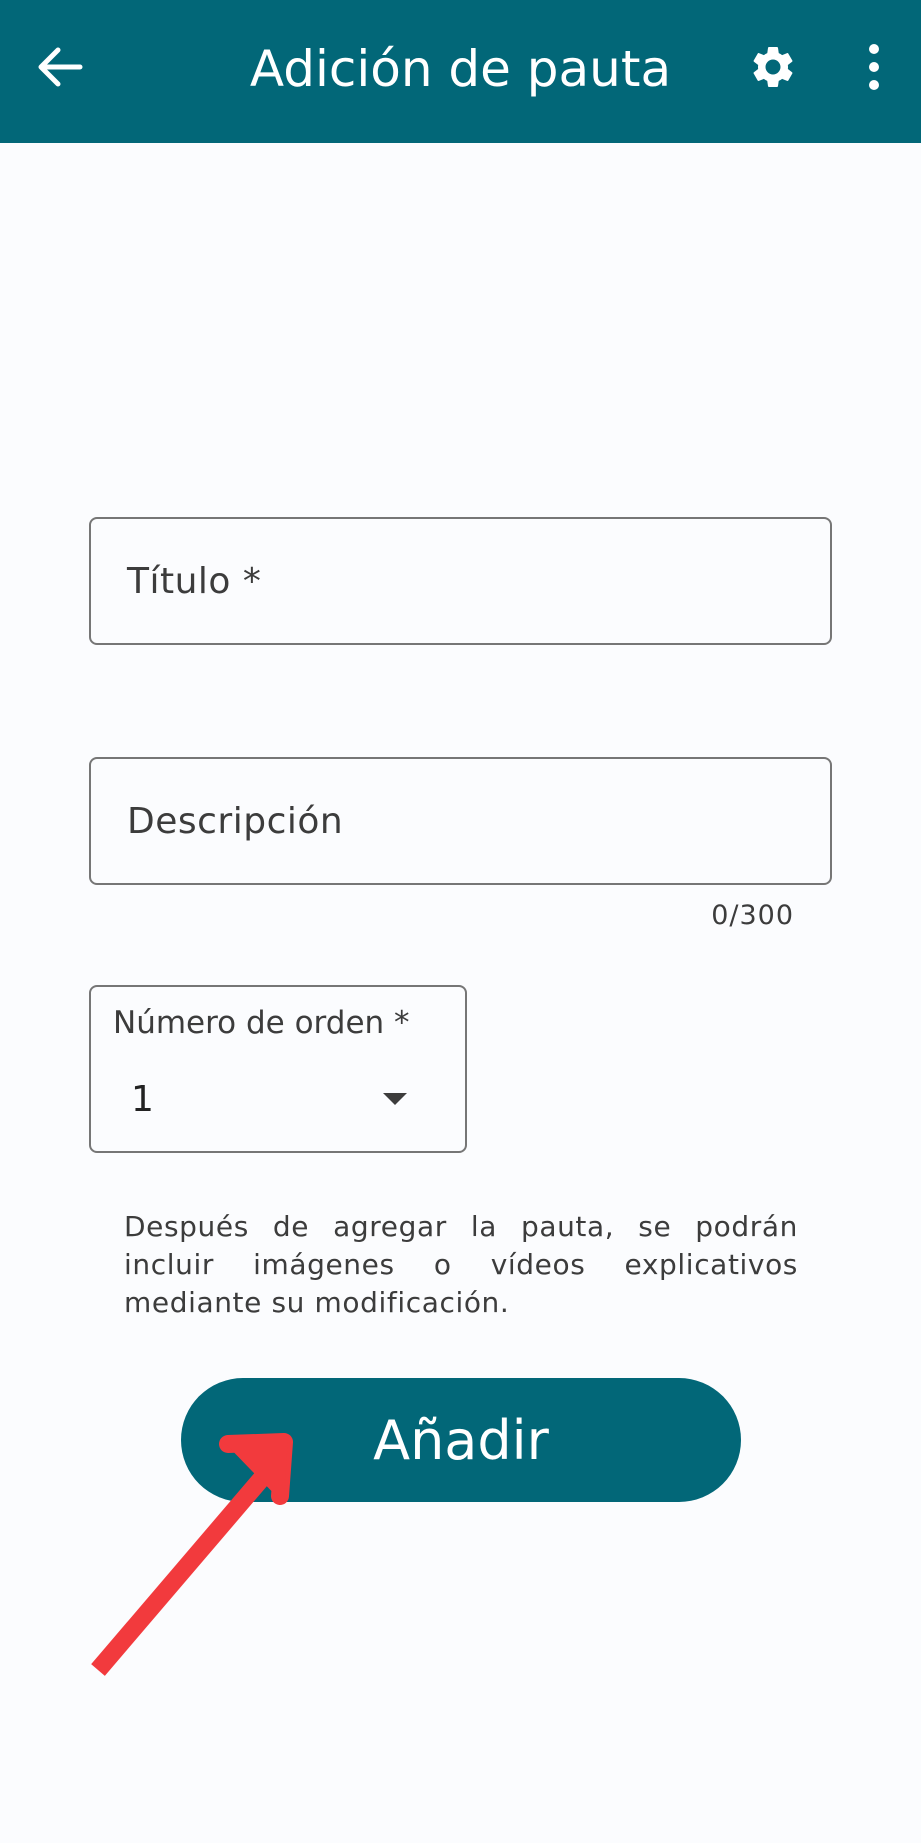  What do you see at coordinates (261, 1023) in the screenshot?
I see `order-number-label: Número de orden *` at bounding box center [261, 1023].